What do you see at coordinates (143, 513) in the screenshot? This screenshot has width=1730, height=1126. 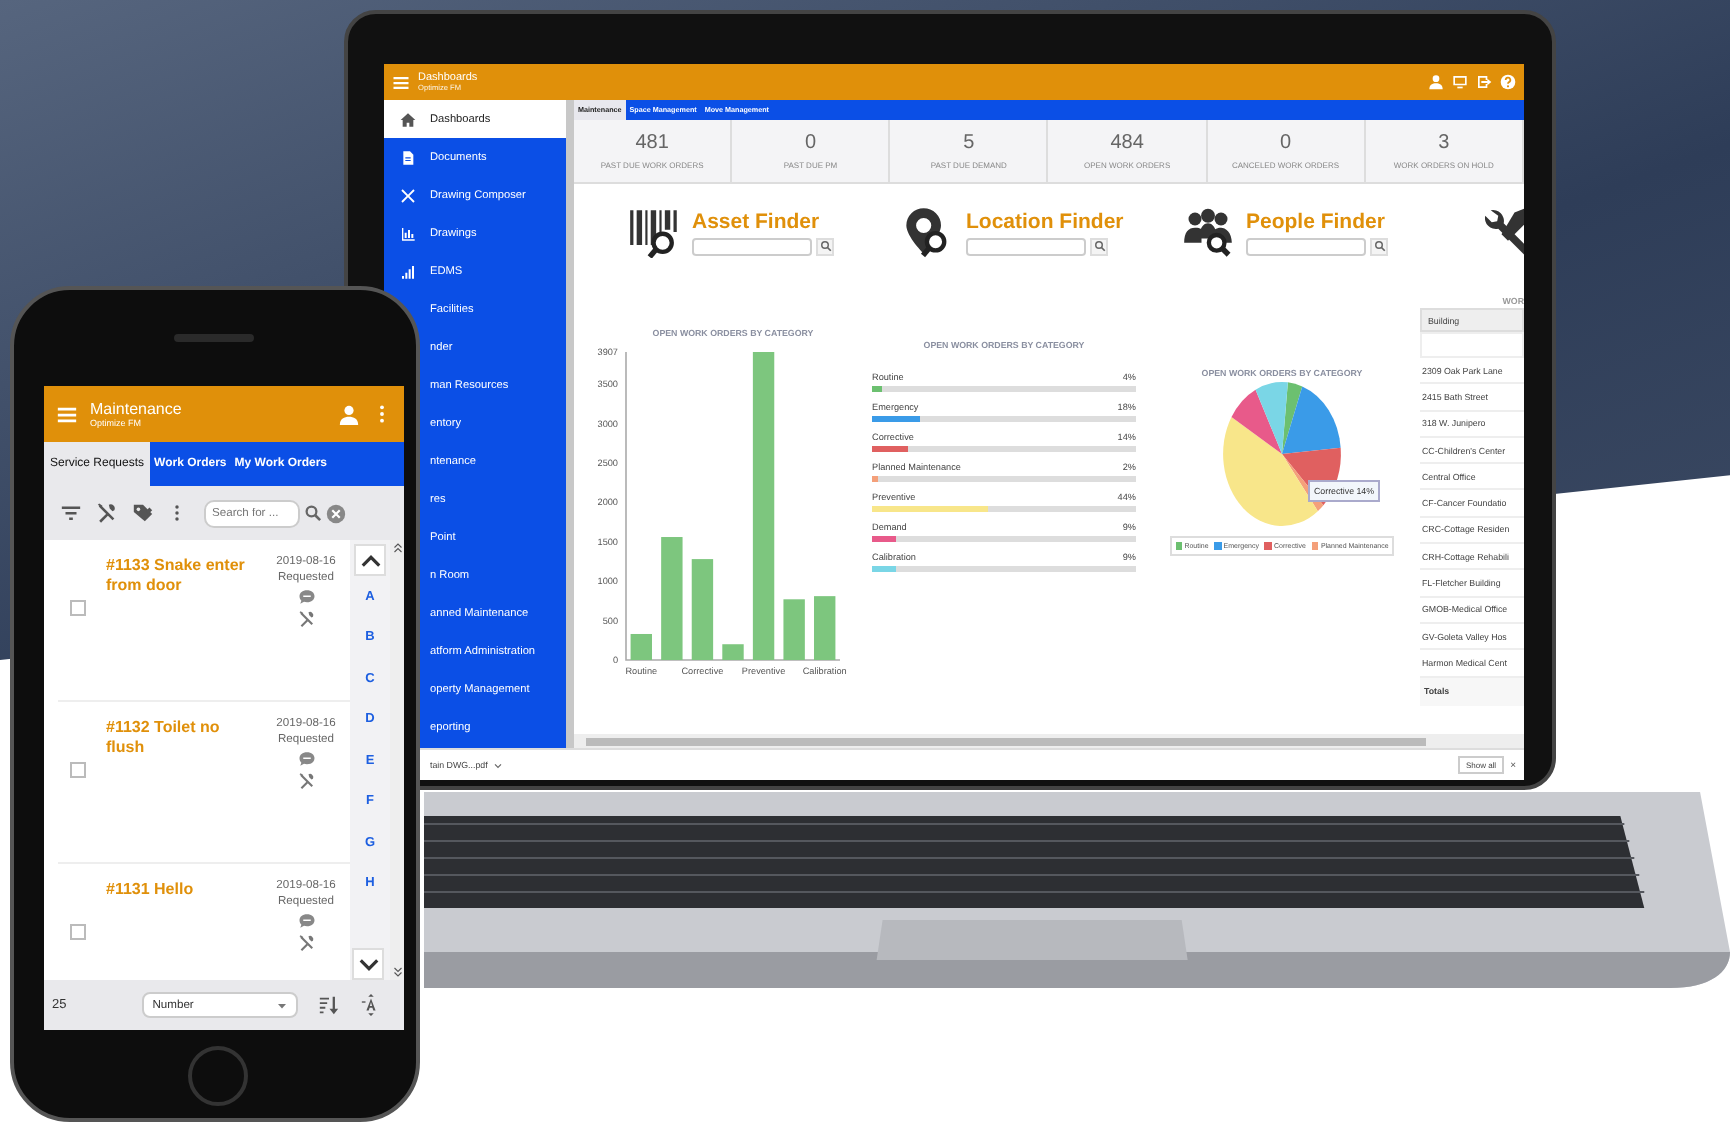 I see `tag-icon` at bounding box center [143, 513].